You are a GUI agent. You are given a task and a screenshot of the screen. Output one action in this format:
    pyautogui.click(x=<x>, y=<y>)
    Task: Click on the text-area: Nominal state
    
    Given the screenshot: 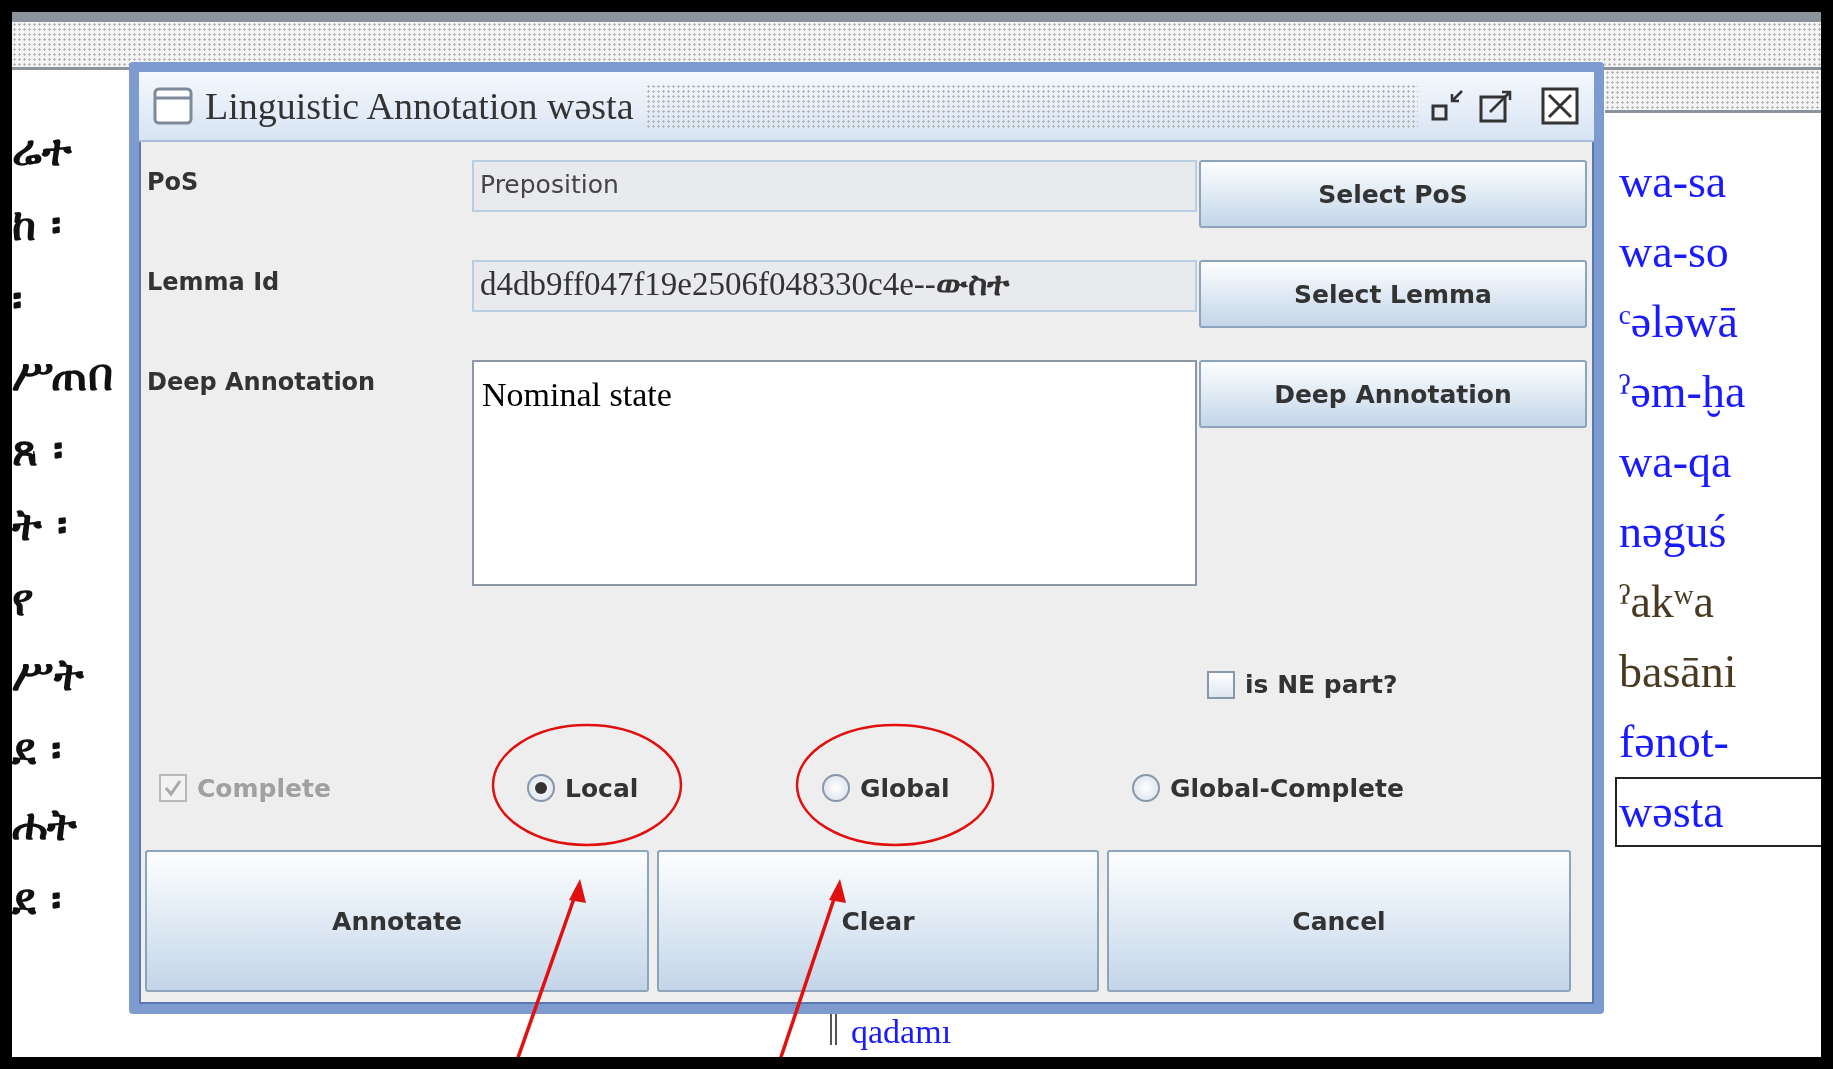 What is the action you would take?
    pyautogui.click(x=834, y=473)
    